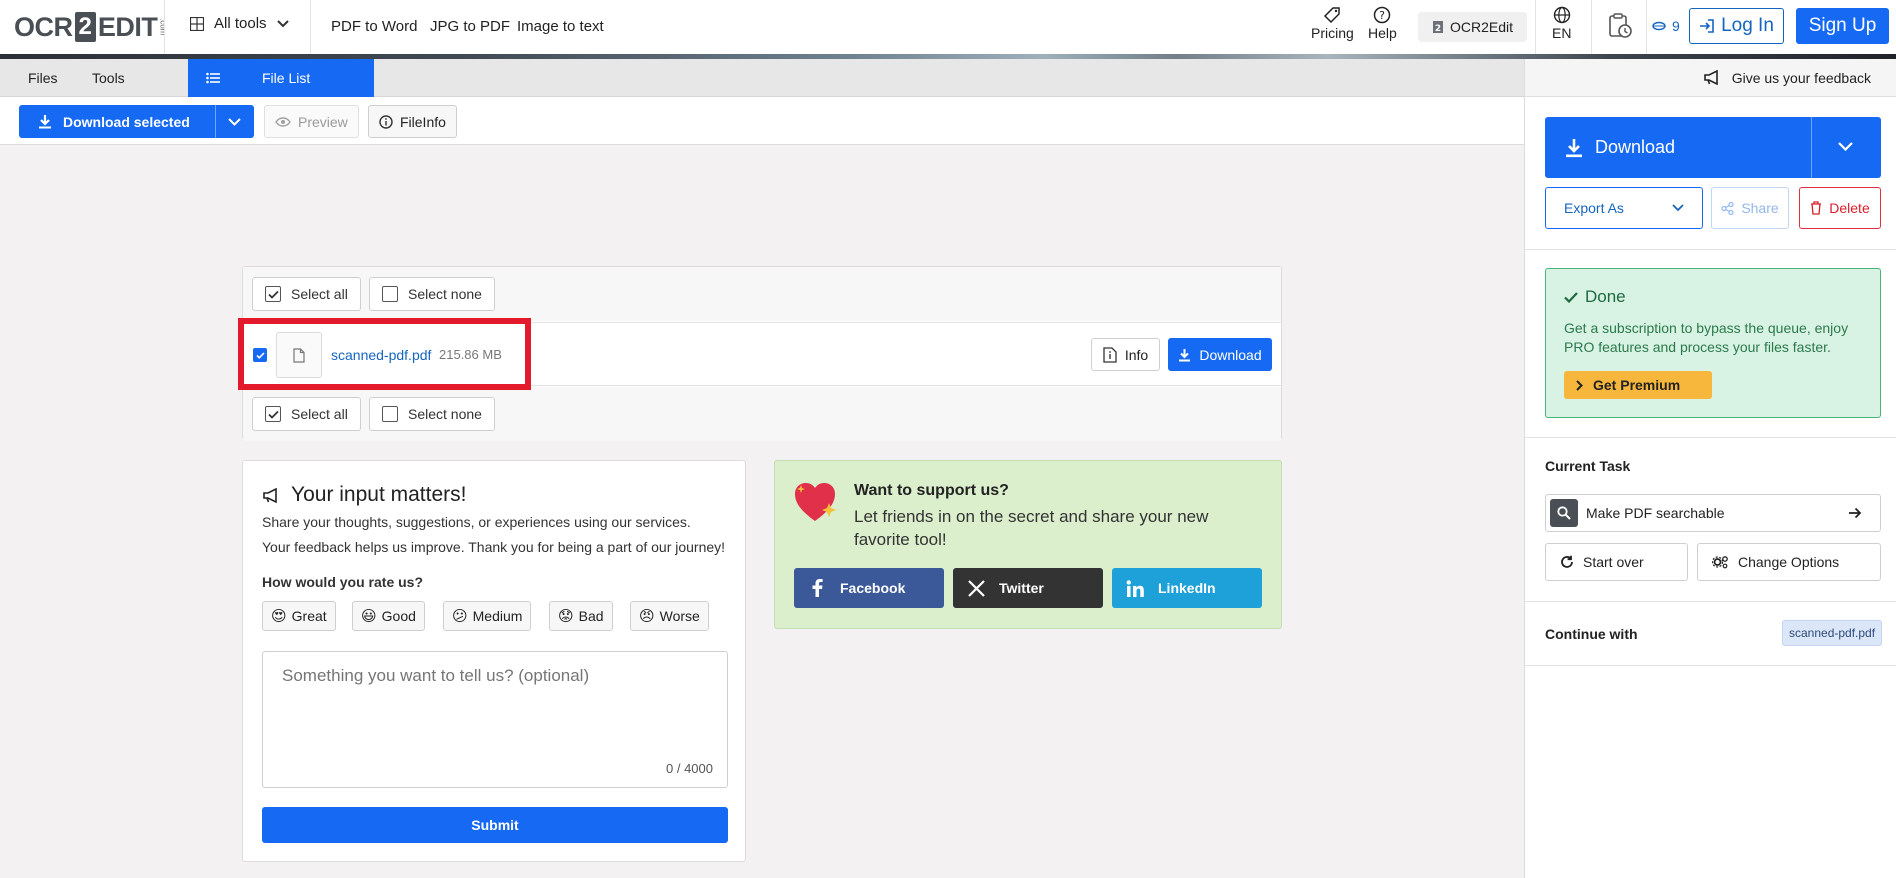 This screenshot has width=1896, height=878. What do you see at coordinates (762, 121) in the screenshot?
I see `file-toolbar: Download selected Preview FileInfo` at bounding box center [762, 121].